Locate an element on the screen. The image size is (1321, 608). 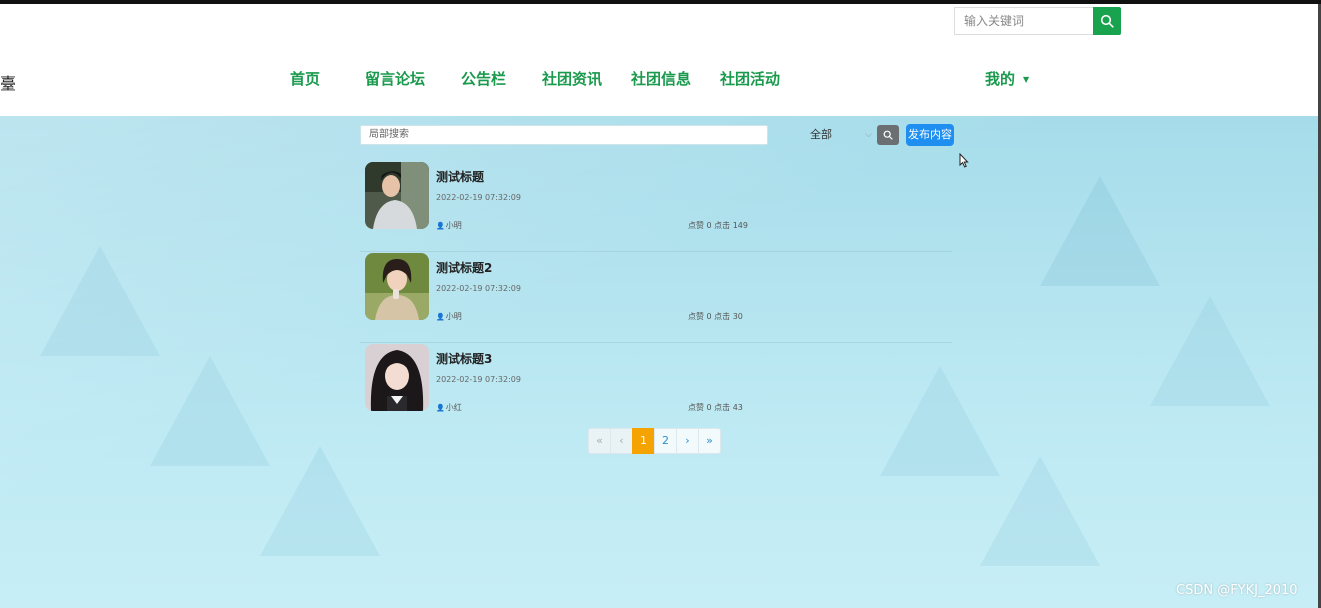
post-stats: 点赞 0 点击 149 is located at coordinates (718, 225).